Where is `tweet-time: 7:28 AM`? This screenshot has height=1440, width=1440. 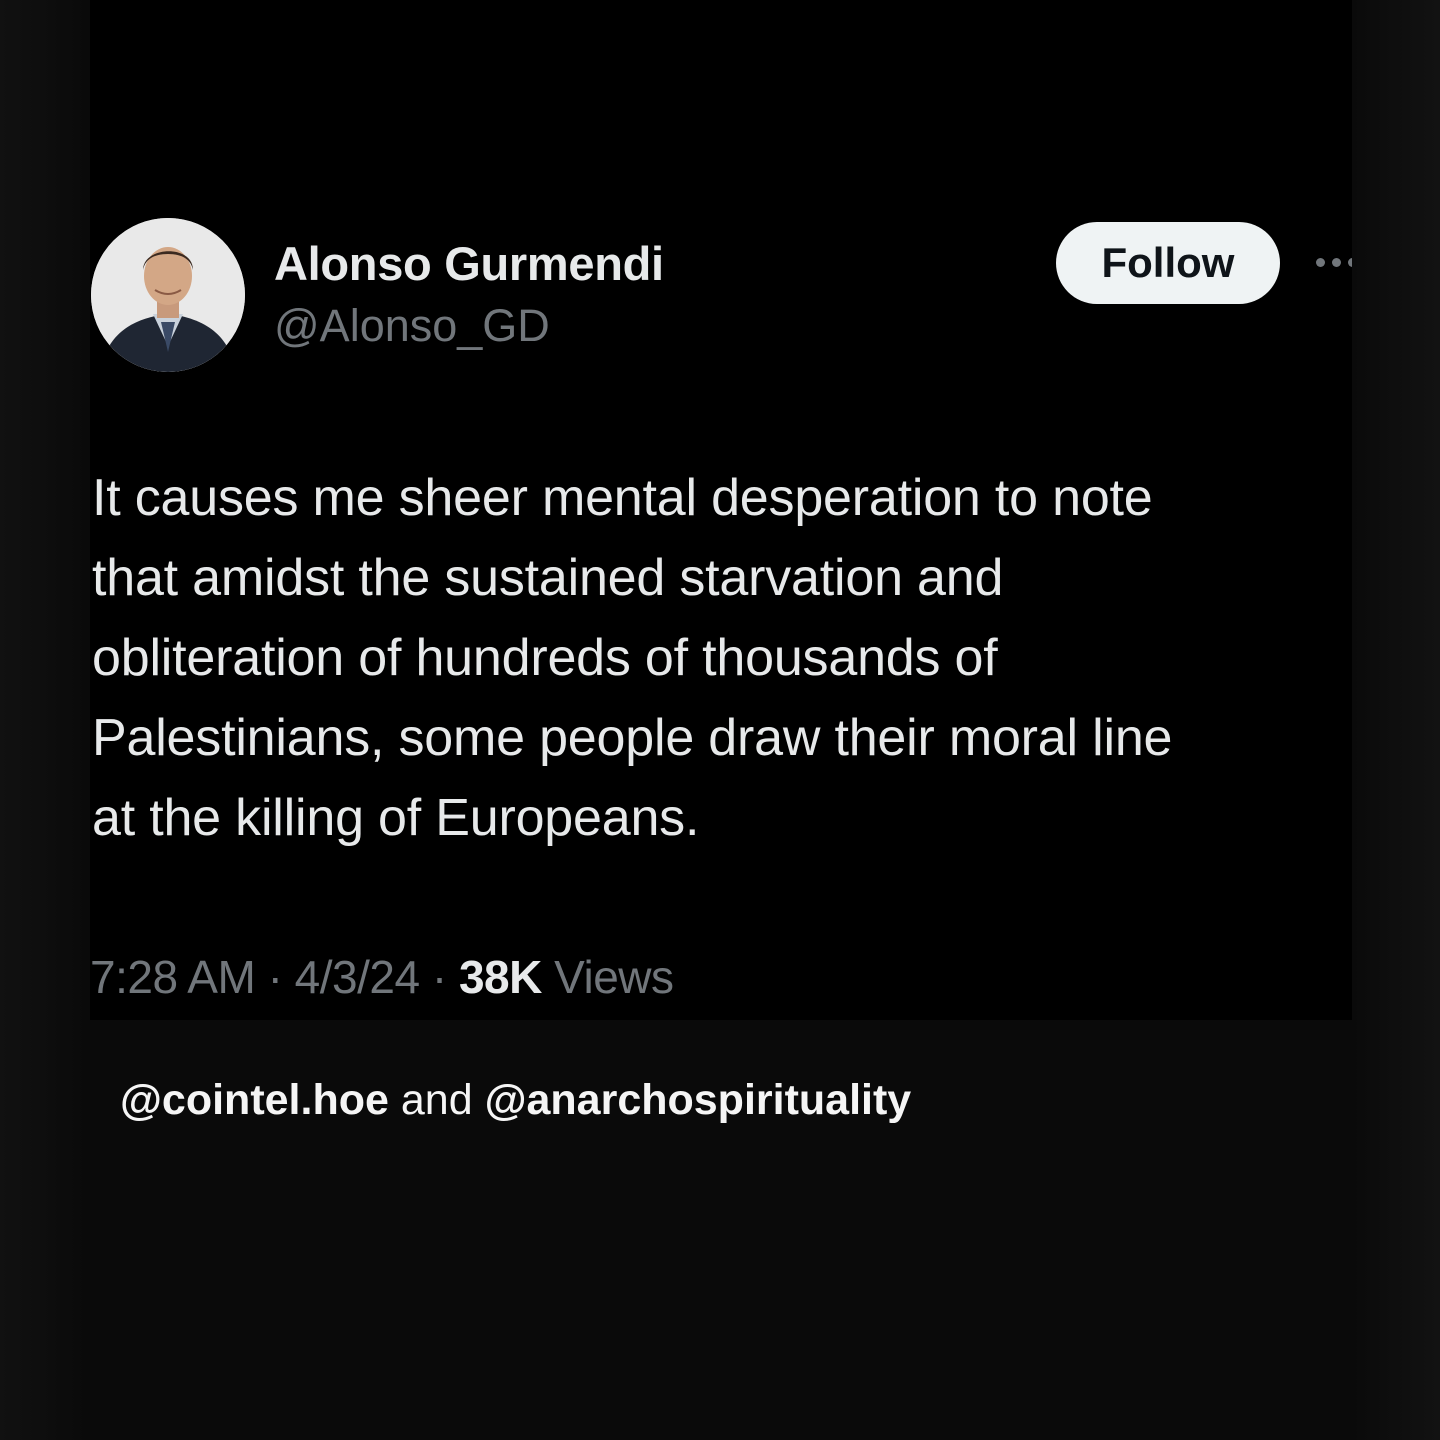
tweet-time: 7:28 AM is located at coordinates (173, 977).